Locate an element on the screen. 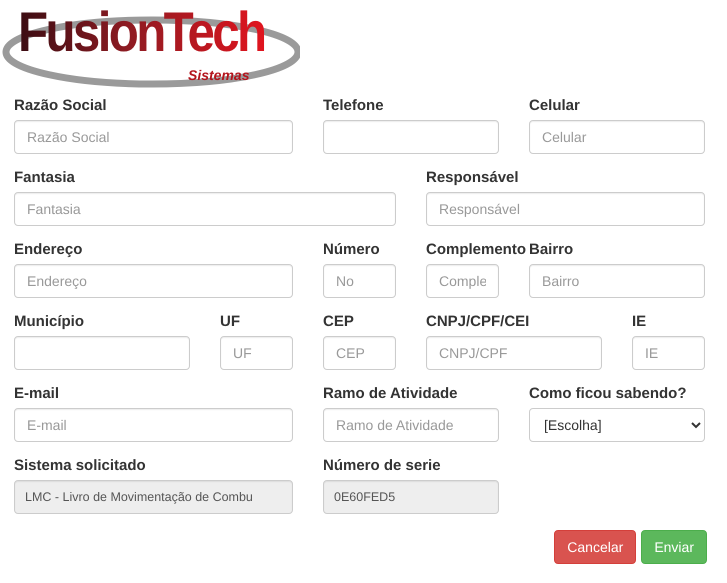 This screenshot has width=727, height=583. input-field: Razão Social is located at coordinates (153, 137).